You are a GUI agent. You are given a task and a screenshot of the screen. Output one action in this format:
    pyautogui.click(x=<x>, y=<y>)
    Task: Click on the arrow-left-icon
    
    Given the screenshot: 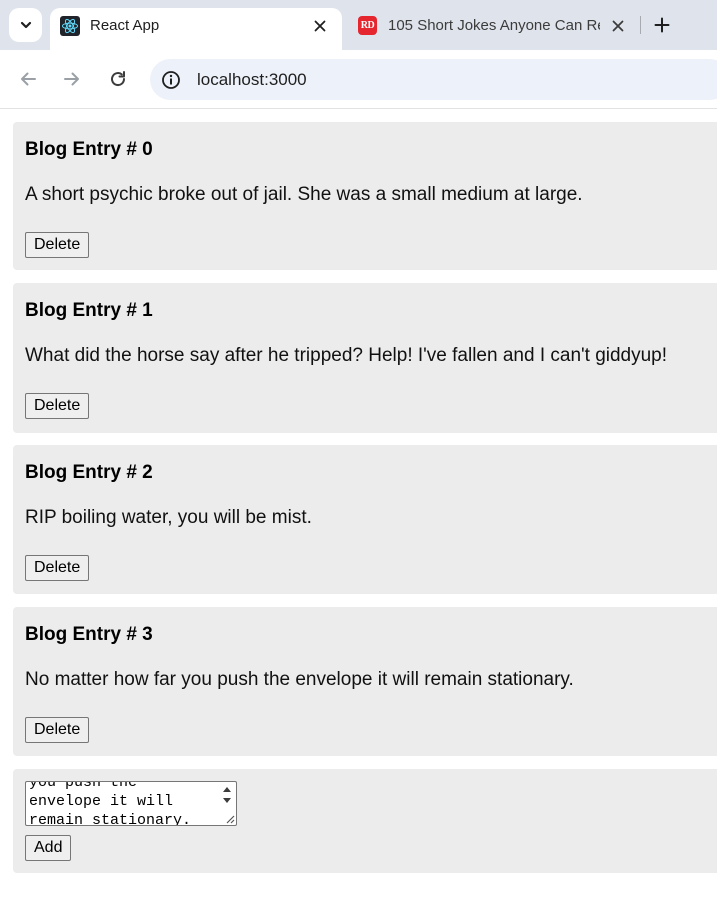 What is the action you would take?
    pyautogui.click(x=28, y=79)
    